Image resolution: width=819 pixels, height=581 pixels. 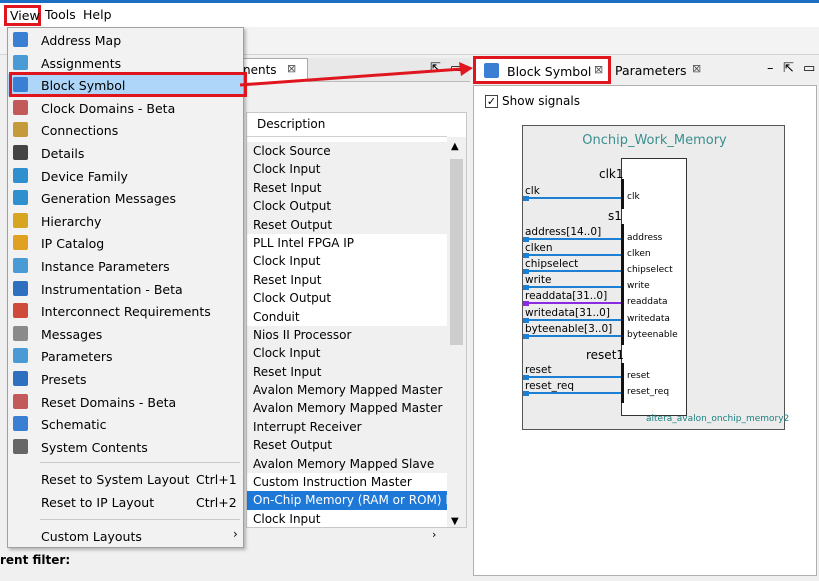 What do you see at coordinates (20, 62) in the screenshot?
I see `assignments-icon: assignments-icon` at bounding box center [20, 62].